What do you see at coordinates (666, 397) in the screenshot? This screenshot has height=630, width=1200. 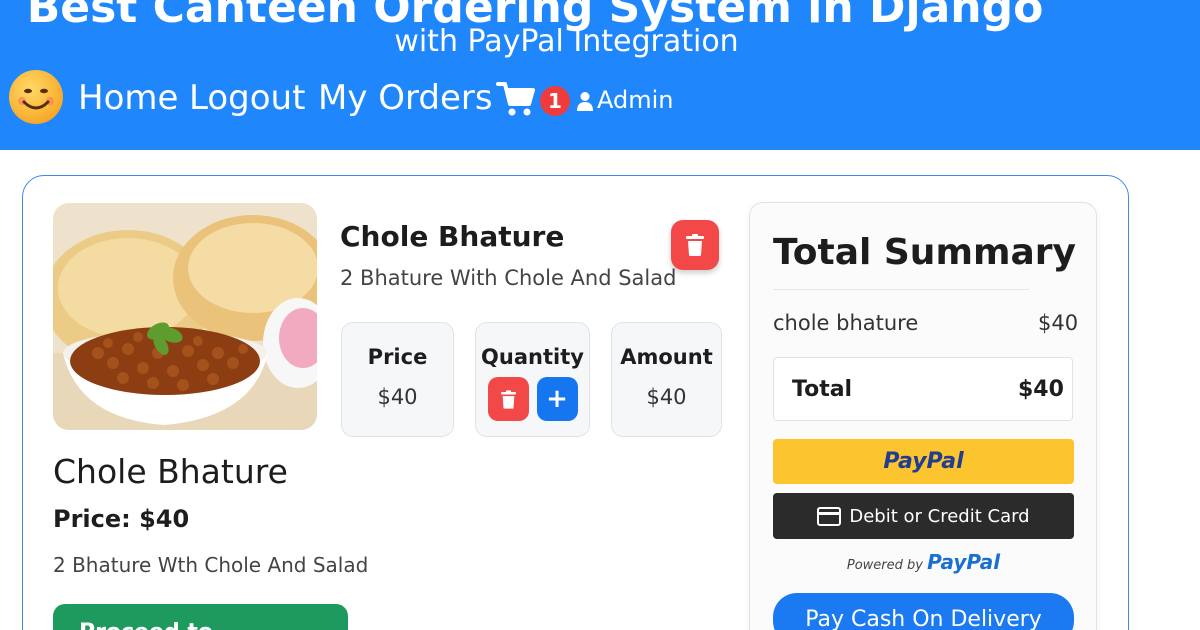 I see `amount-value: $40` at bounding box center [666, 397].